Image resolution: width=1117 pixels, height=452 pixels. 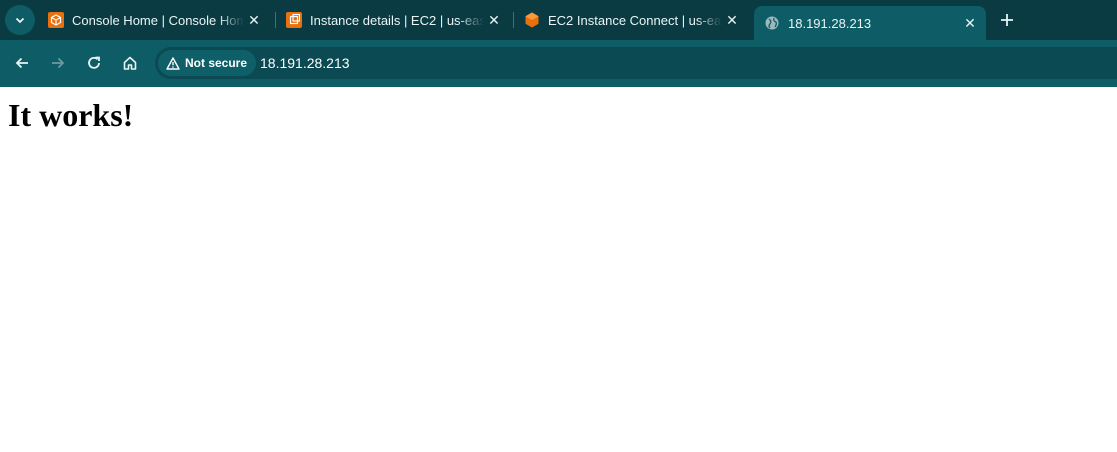 I want to click on site-security-chip: Not secure, so click(x=207, y=63).